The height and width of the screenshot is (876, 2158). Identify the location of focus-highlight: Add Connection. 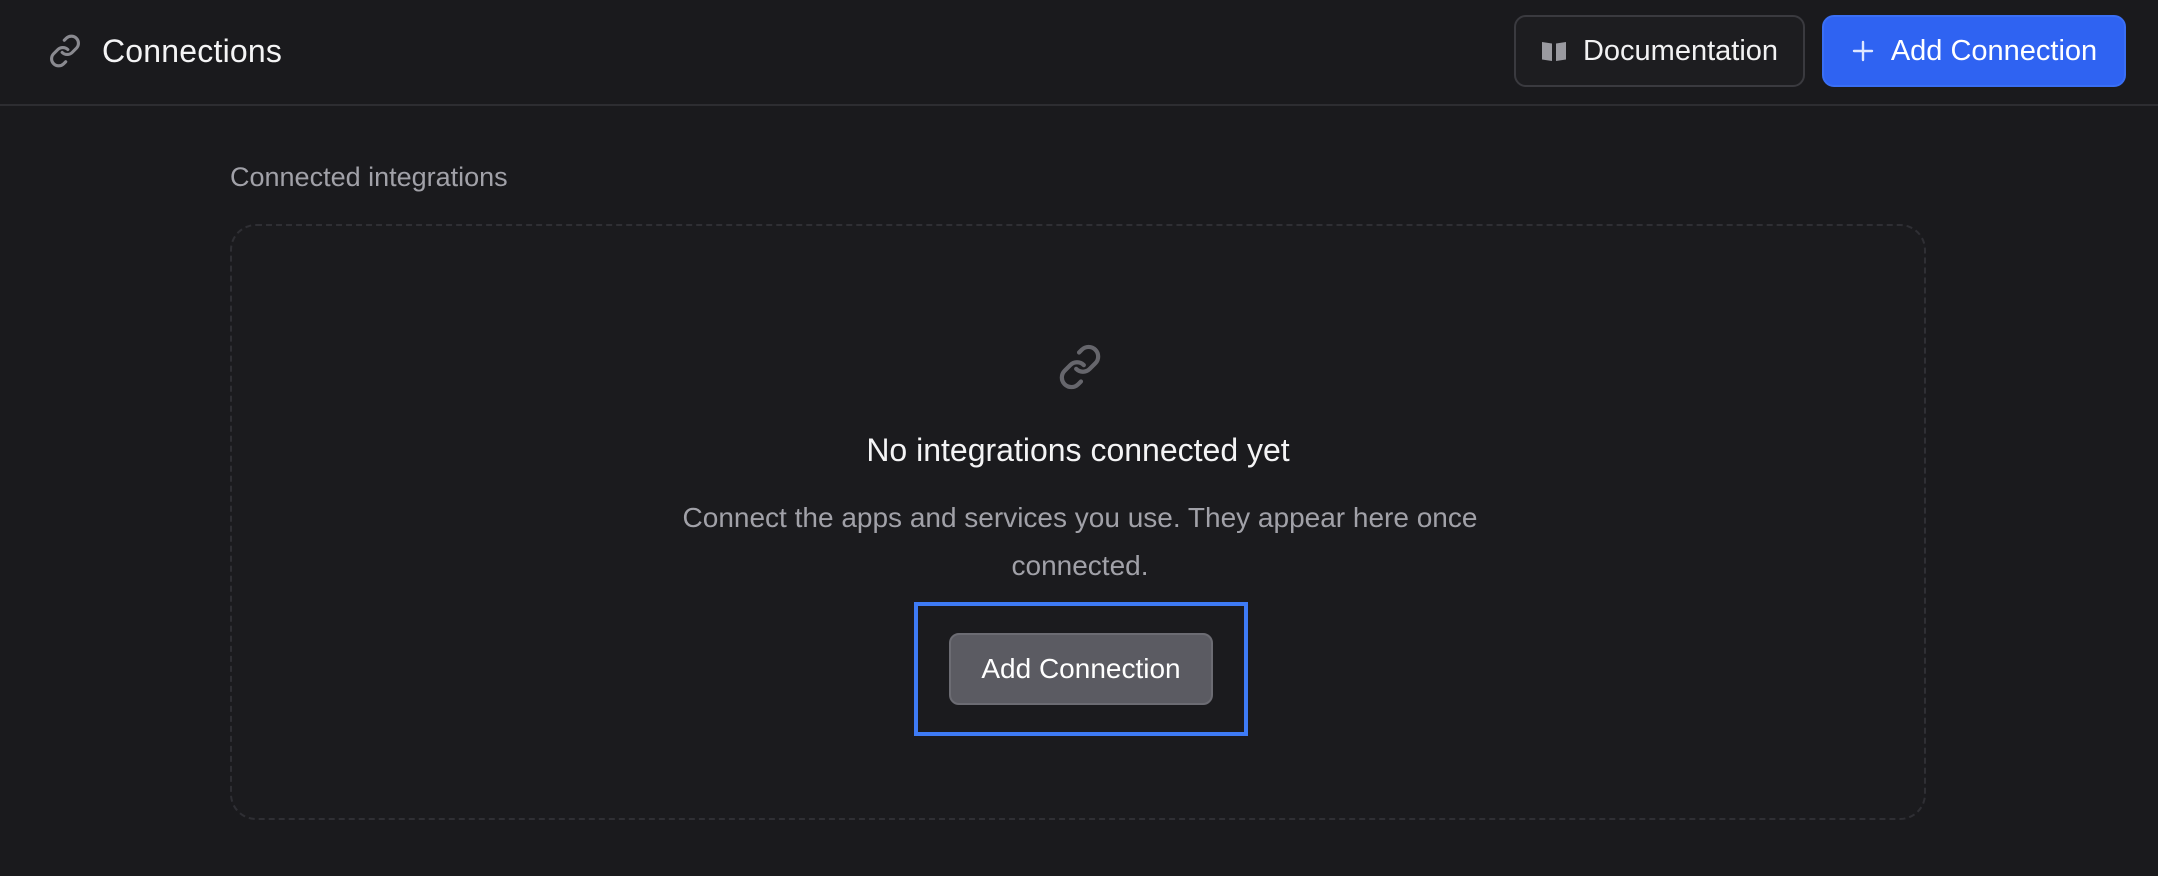
(1081, 669).